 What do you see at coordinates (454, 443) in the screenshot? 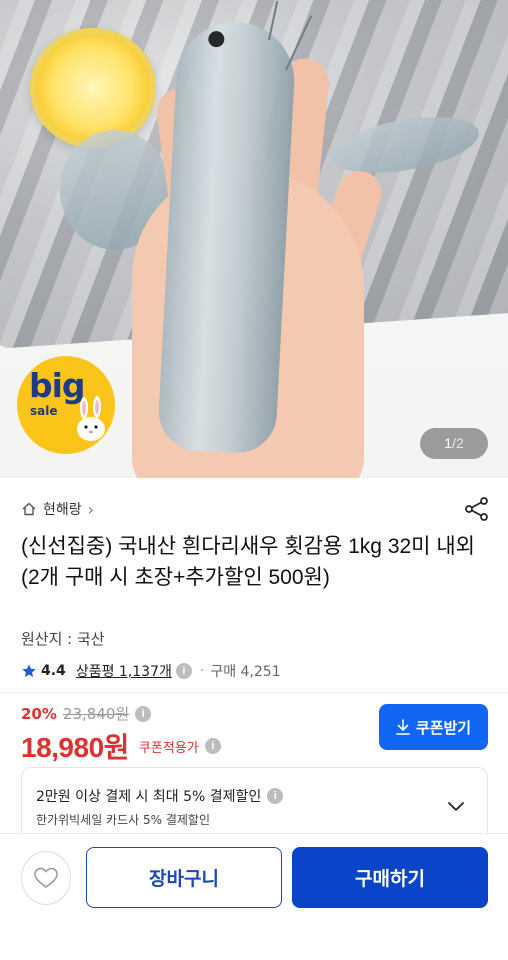
I see `image-pager: 1/2` at bounding box center [454, 443].